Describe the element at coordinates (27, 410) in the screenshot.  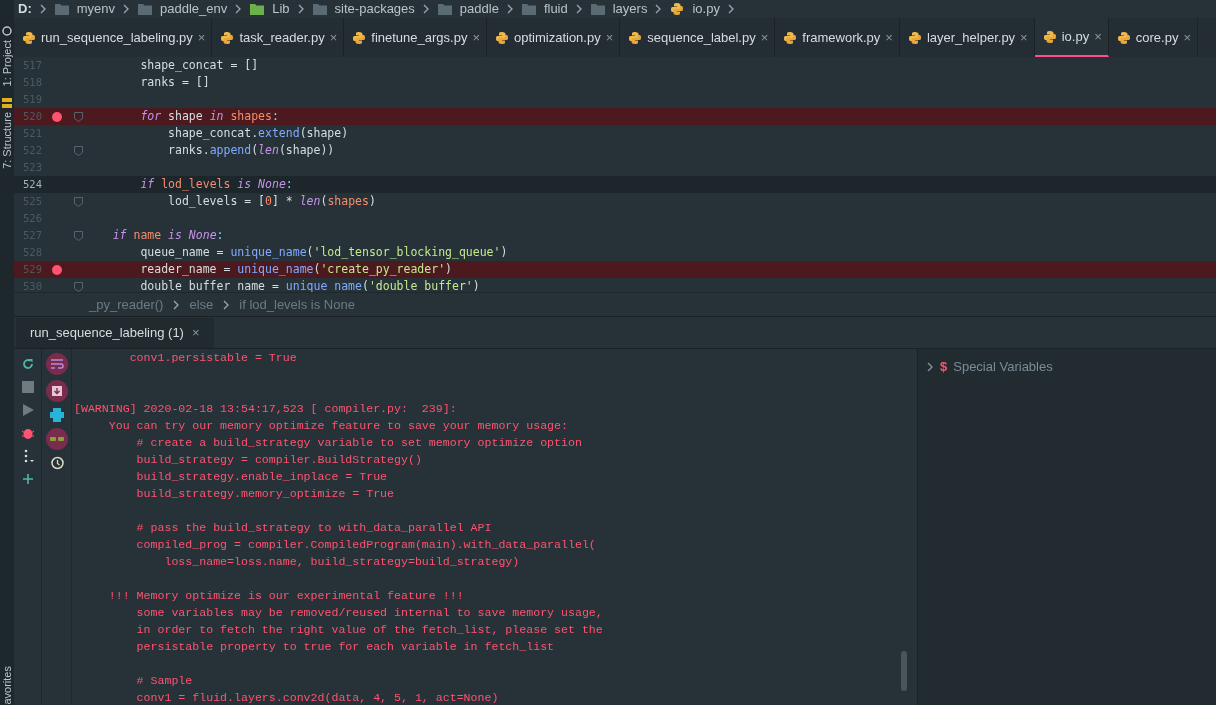
I see `play-icon` at that location.